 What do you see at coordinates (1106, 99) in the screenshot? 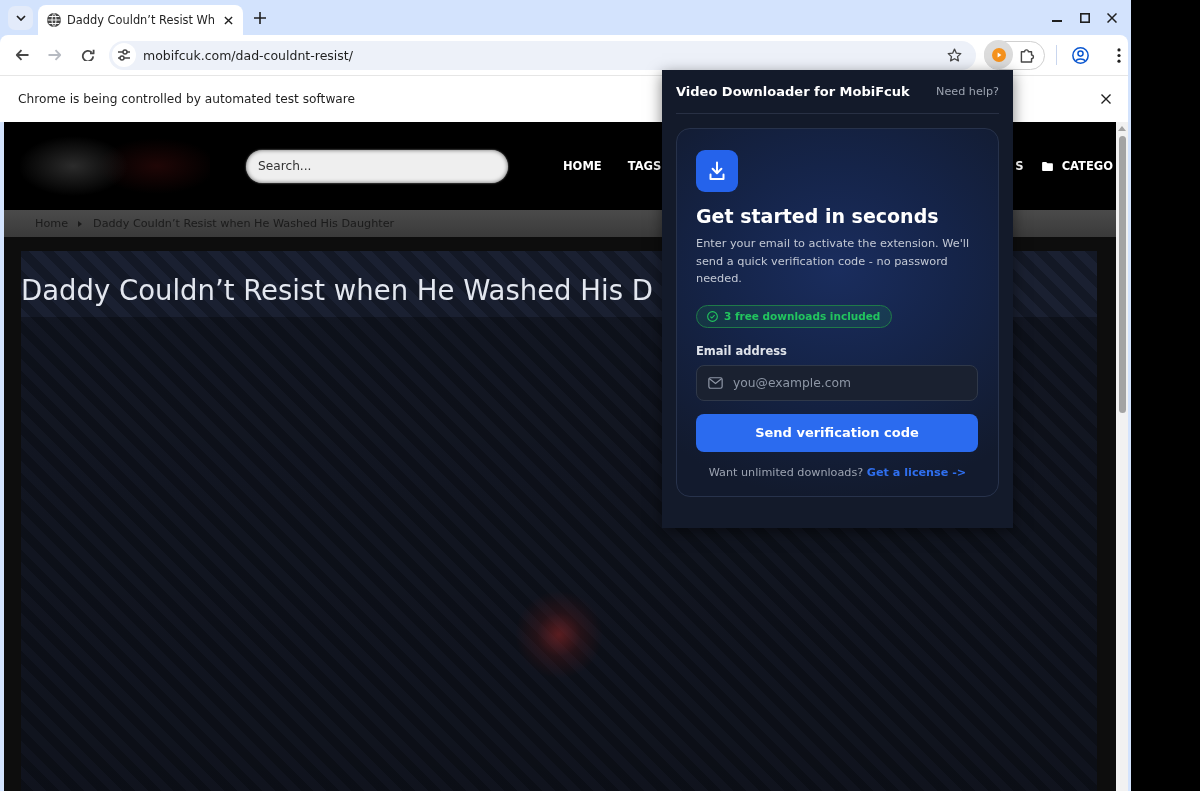
I see `close-infobar-icon` at bounding box center [1106, 99].